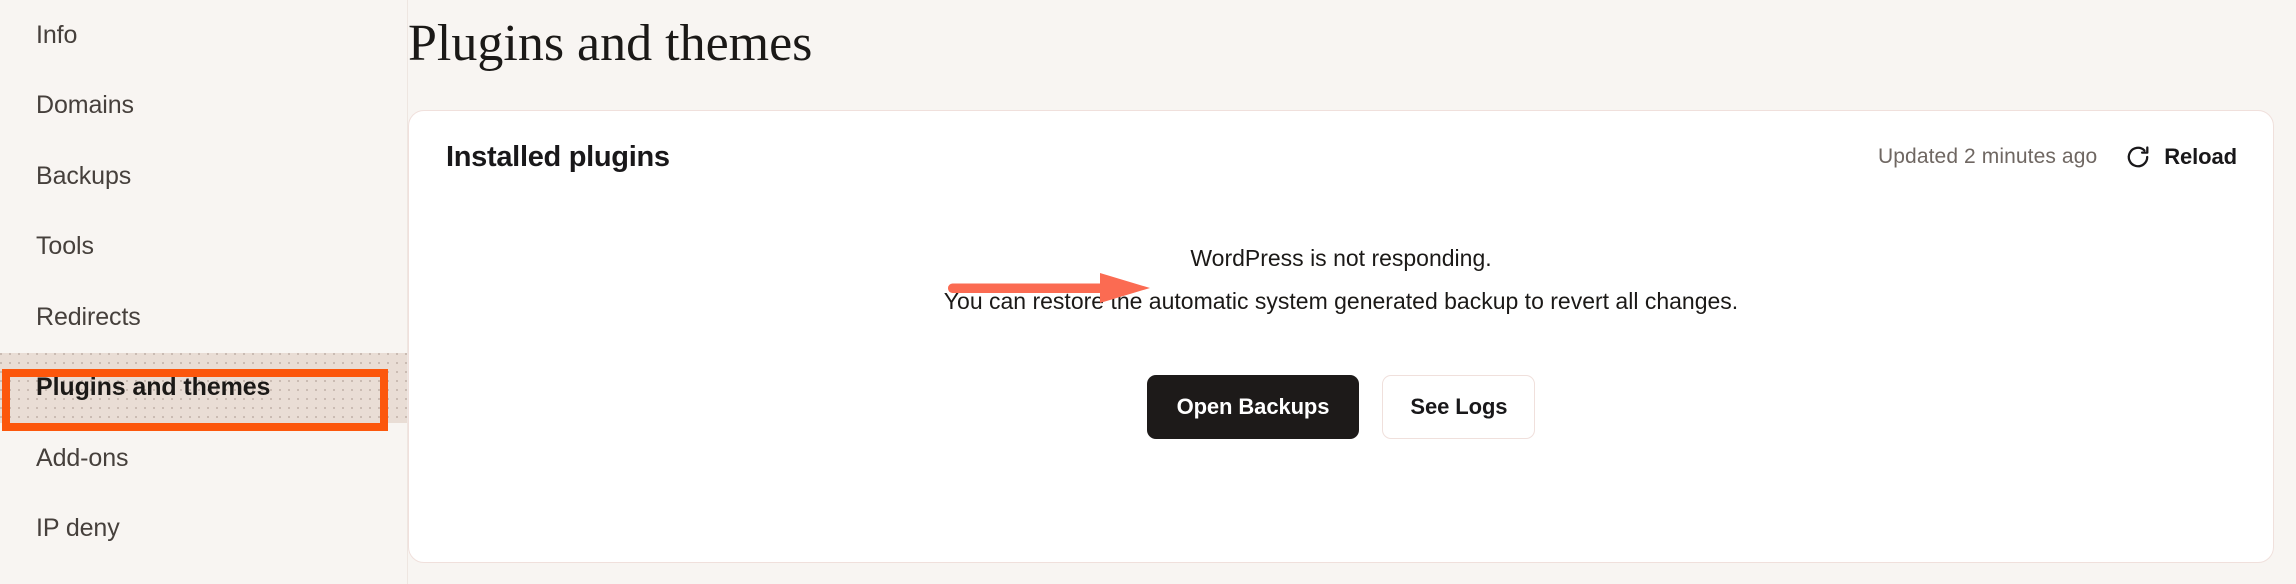 The height and width of the screenshot is (584, 2296). What do you see at coordinates (1459, 407) in the screenshot?
I see `see-logs-button: See Logs` at bounding box center [1459, 407].